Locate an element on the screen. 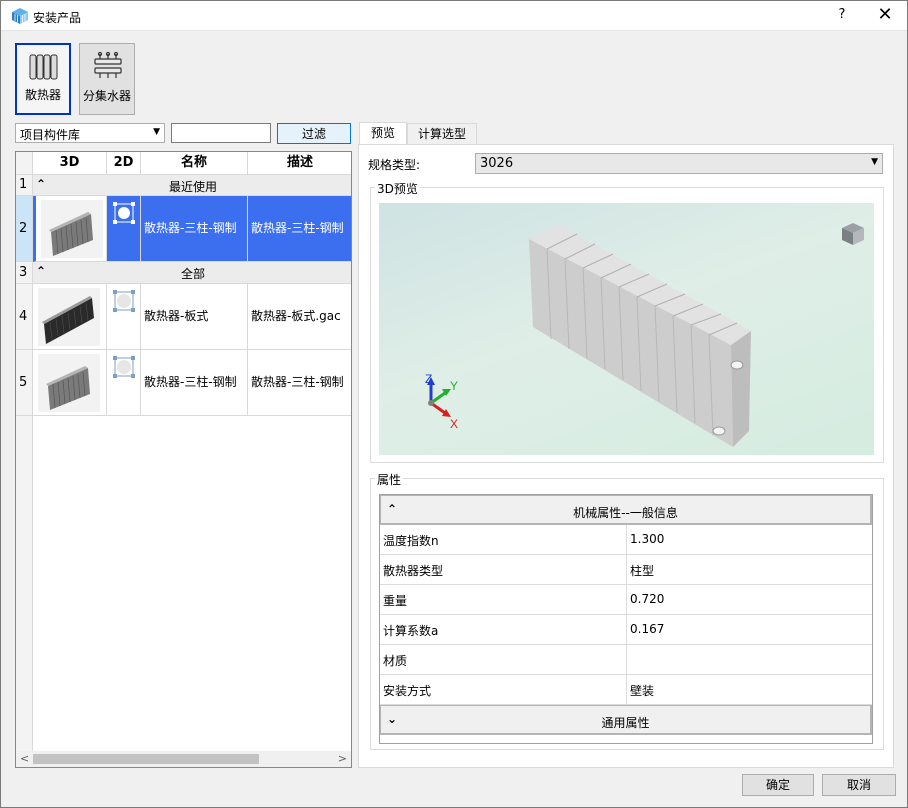 This screenshot has height=808, width=908. axis-y-label: Y is located at coordinates (454, 386).